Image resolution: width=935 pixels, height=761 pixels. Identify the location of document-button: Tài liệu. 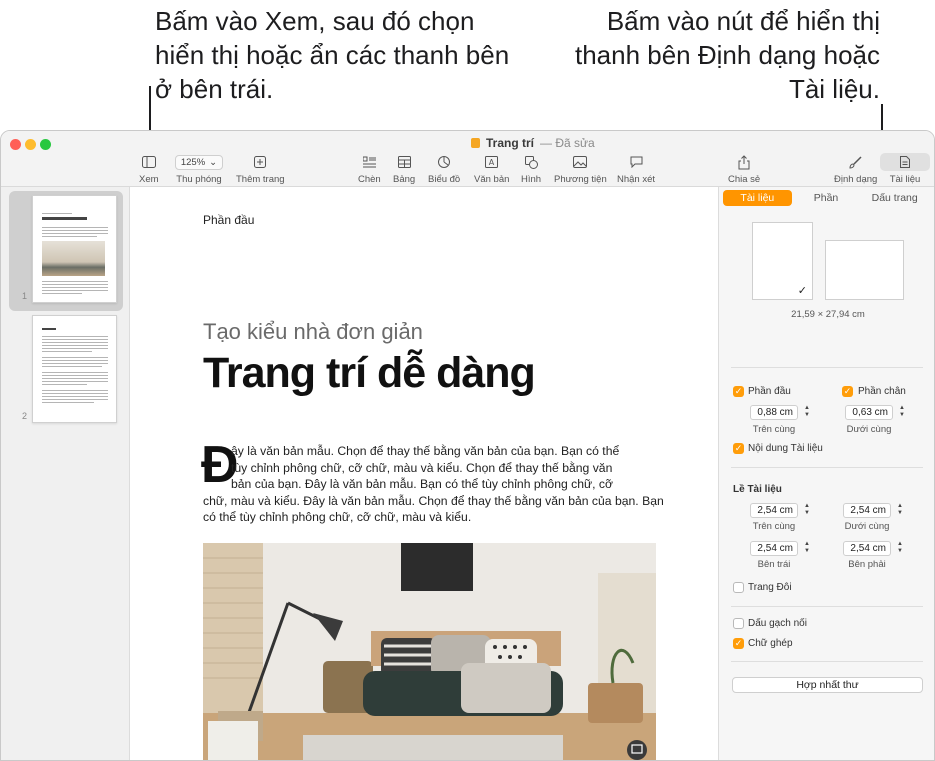
(905, 169).